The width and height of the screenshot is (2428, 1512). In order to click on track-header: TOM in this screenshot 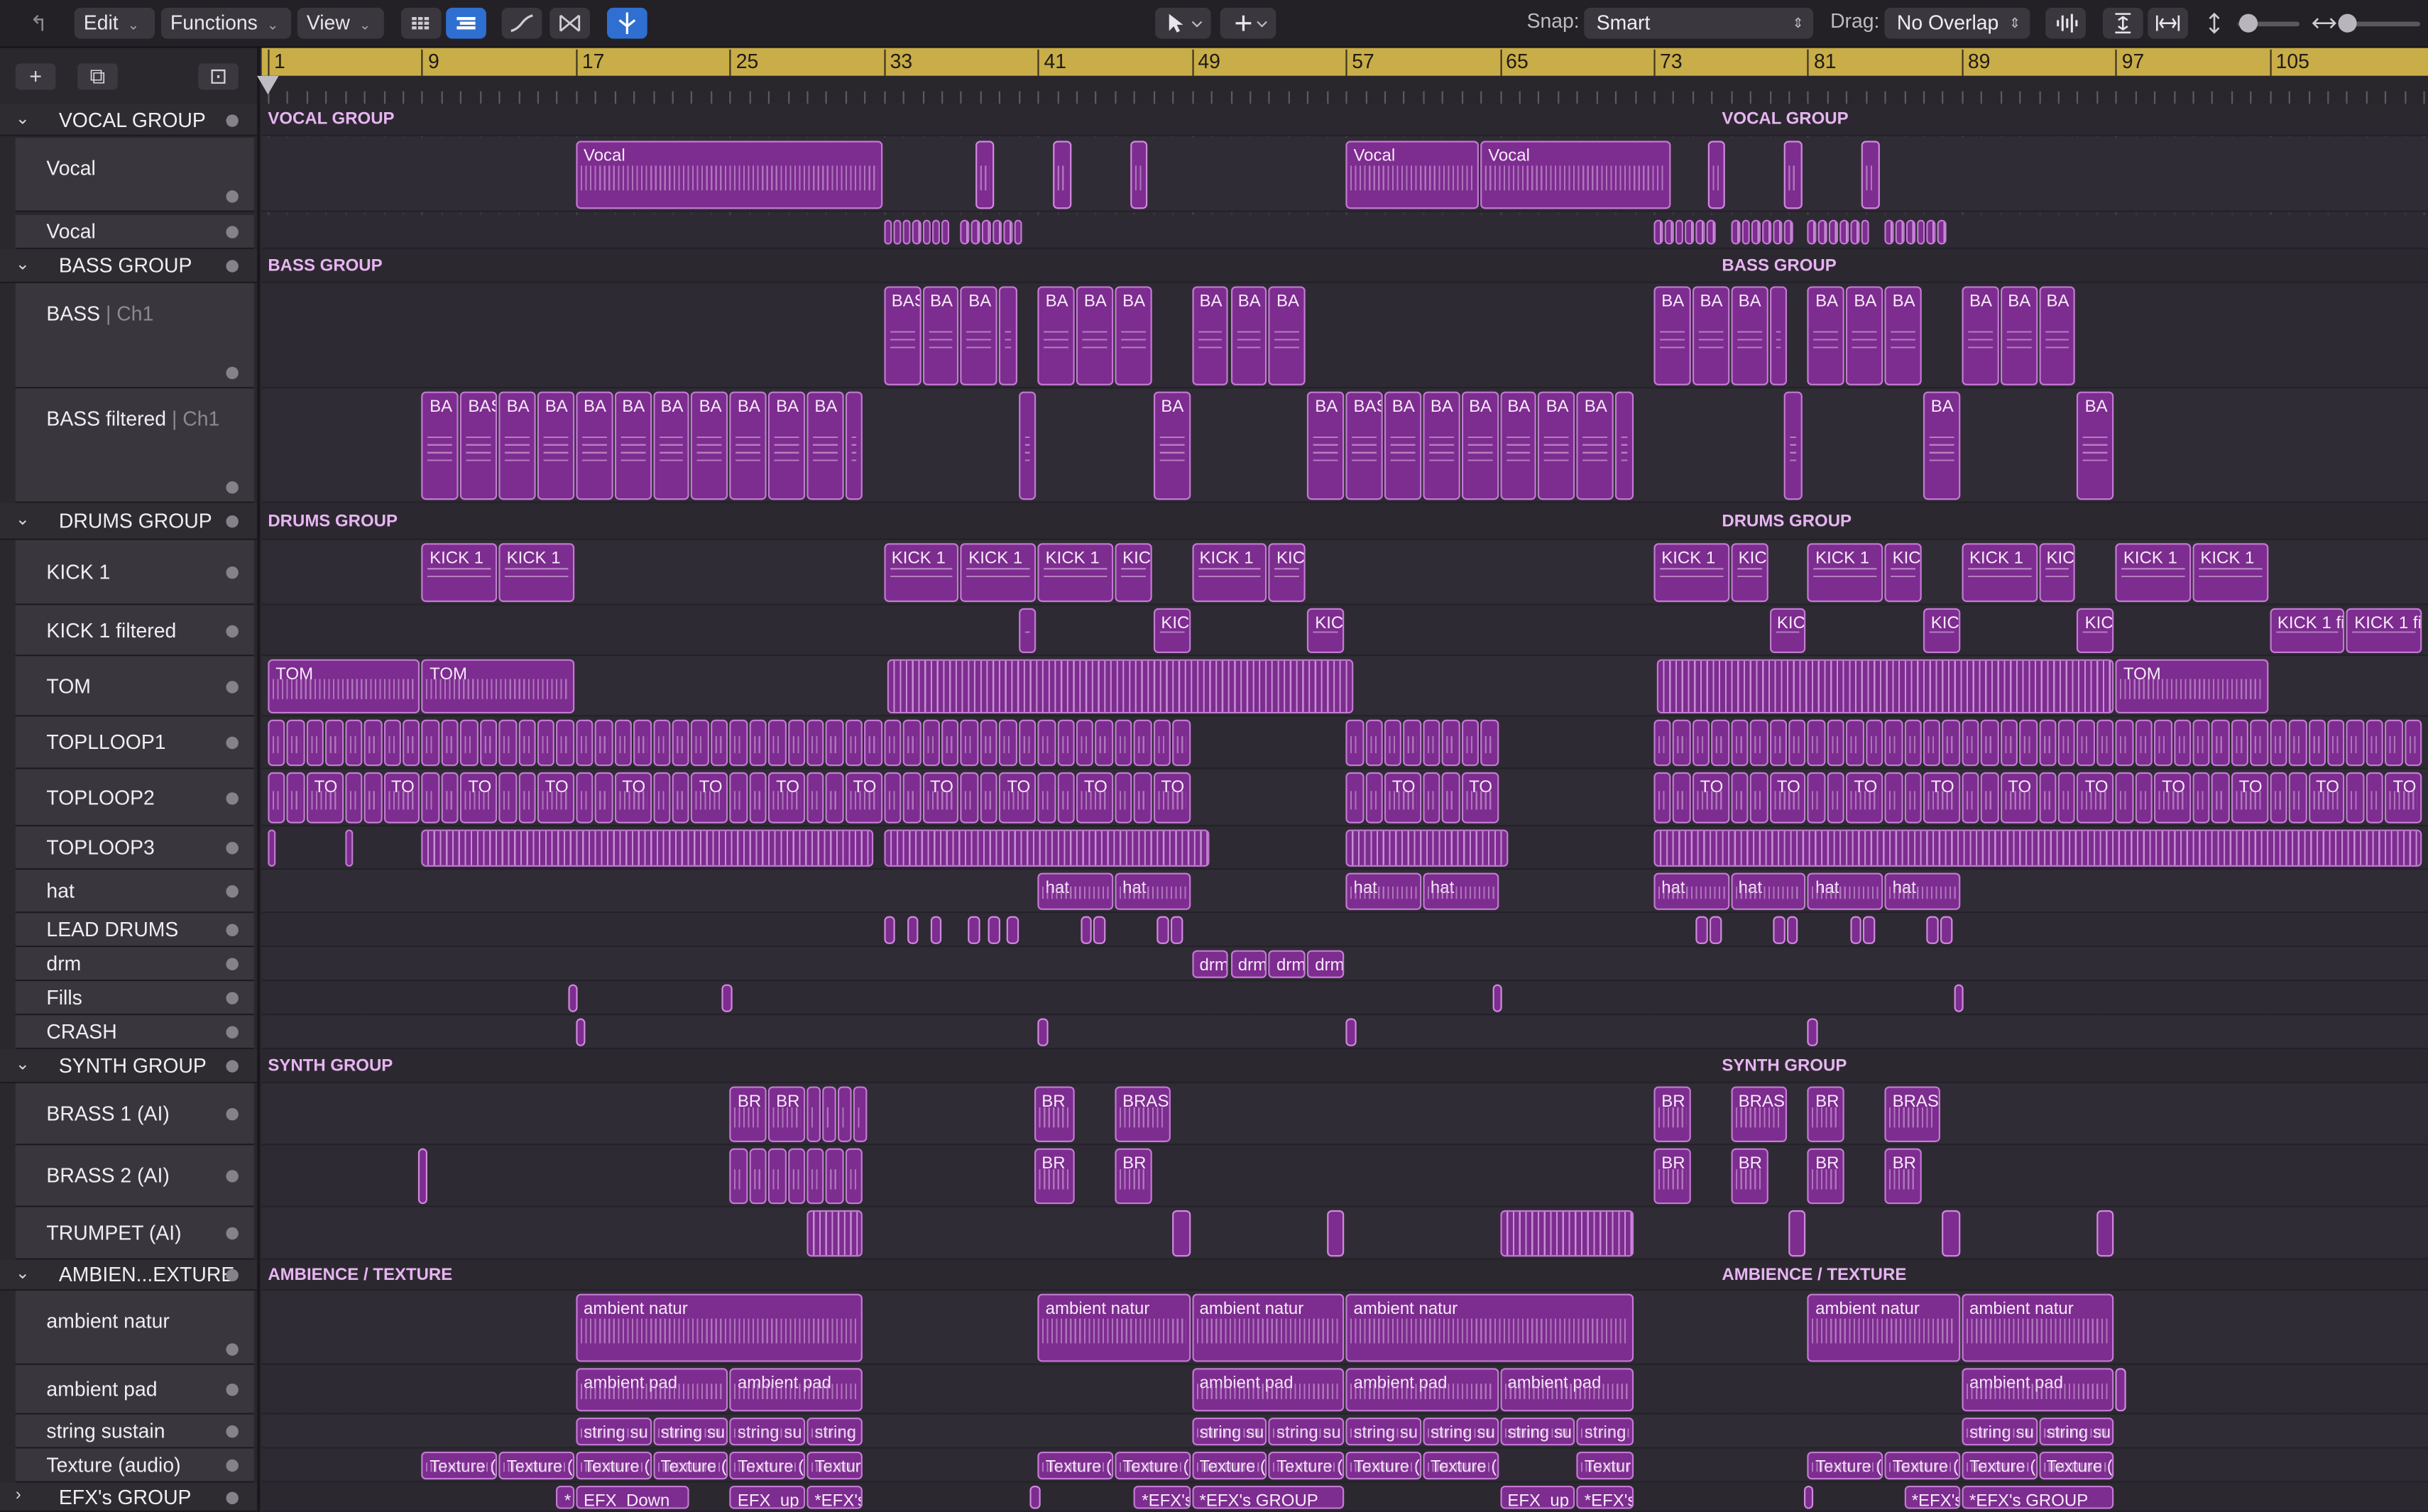, I will do `click(134, 687)`.